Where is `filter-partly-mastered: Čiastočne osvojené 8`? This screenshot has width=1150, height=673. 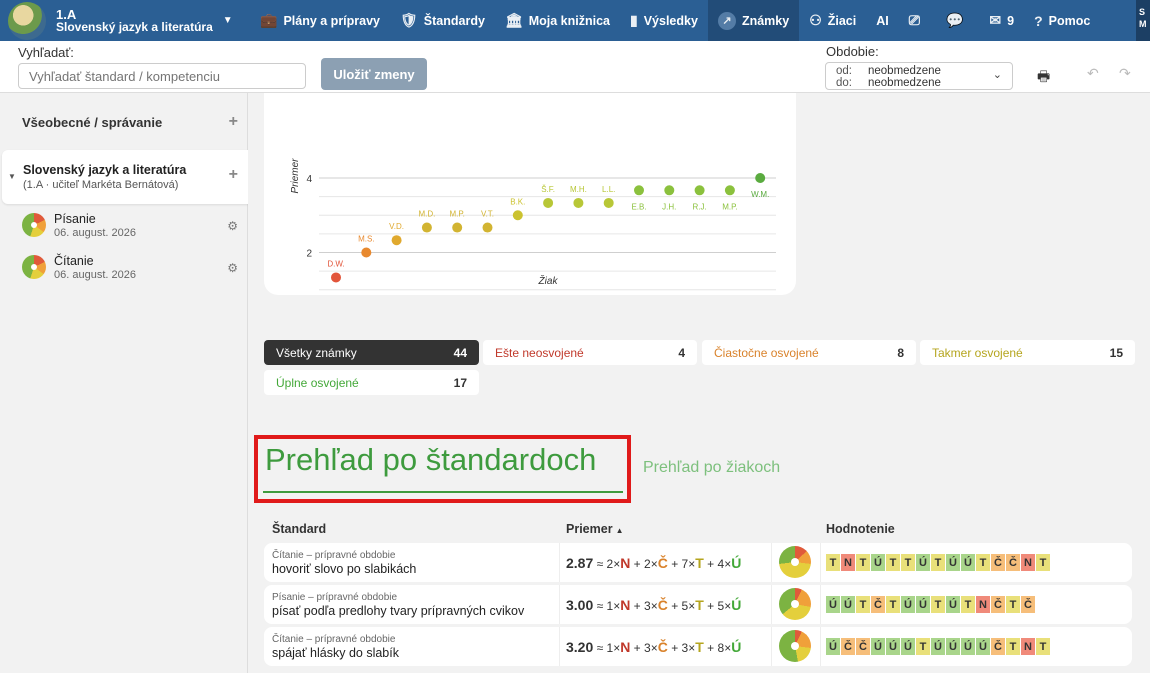 filter-partly-mastered: Čiastočne osvojené 8 is located at coordinates (809, 352).